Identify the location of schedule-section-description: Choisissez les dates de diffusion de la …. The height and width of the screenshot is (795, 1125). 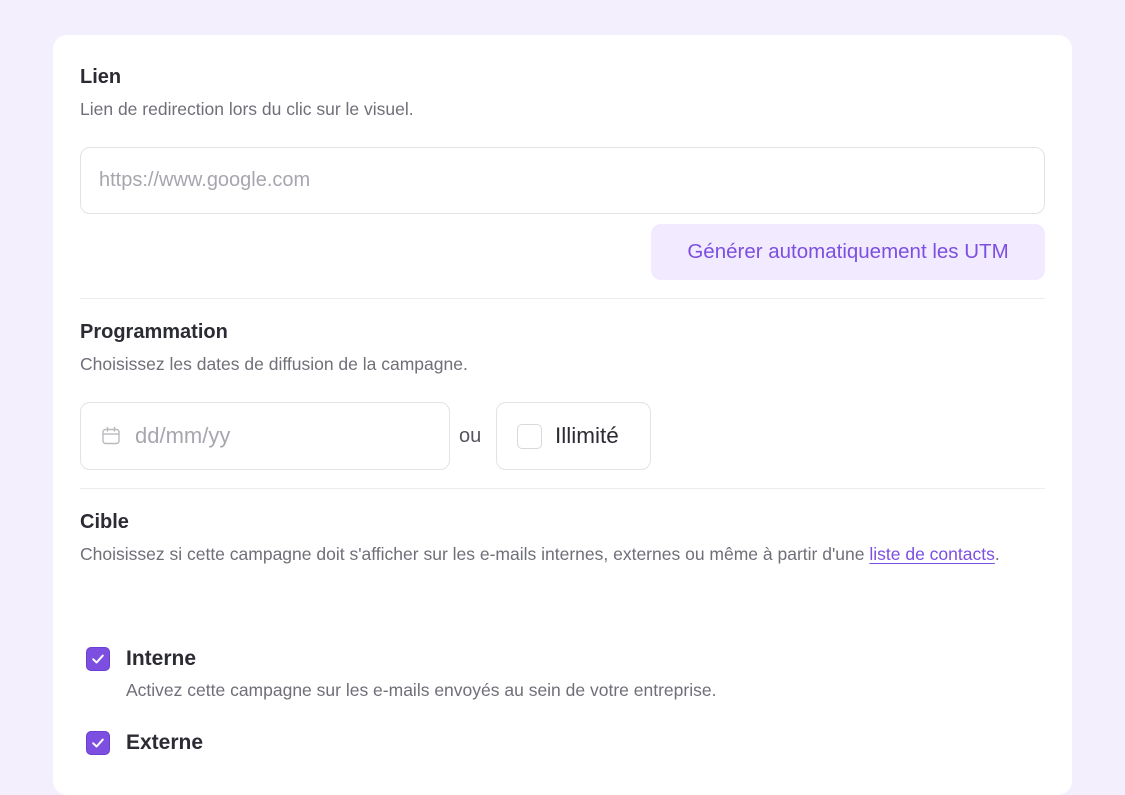
(274, 364).